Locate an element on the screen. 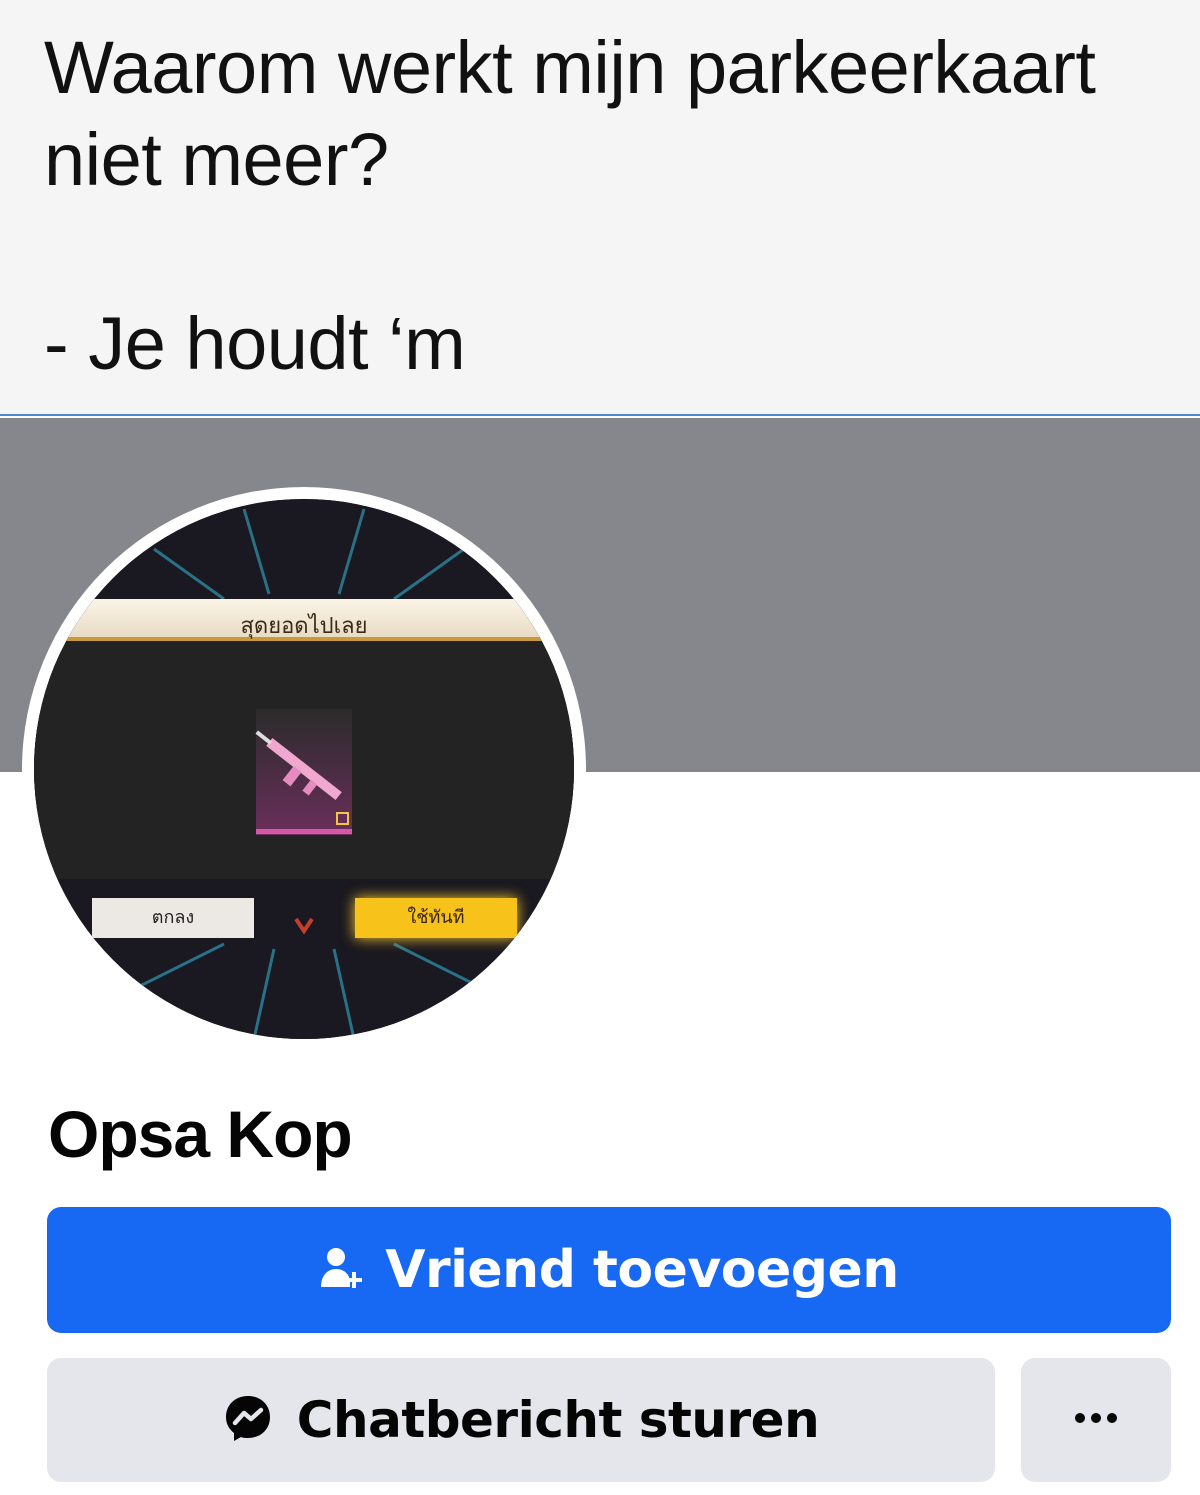 The image size is (1200, 1495). avatar-ok-button: ตกลง is located at coordinates (173, 918).